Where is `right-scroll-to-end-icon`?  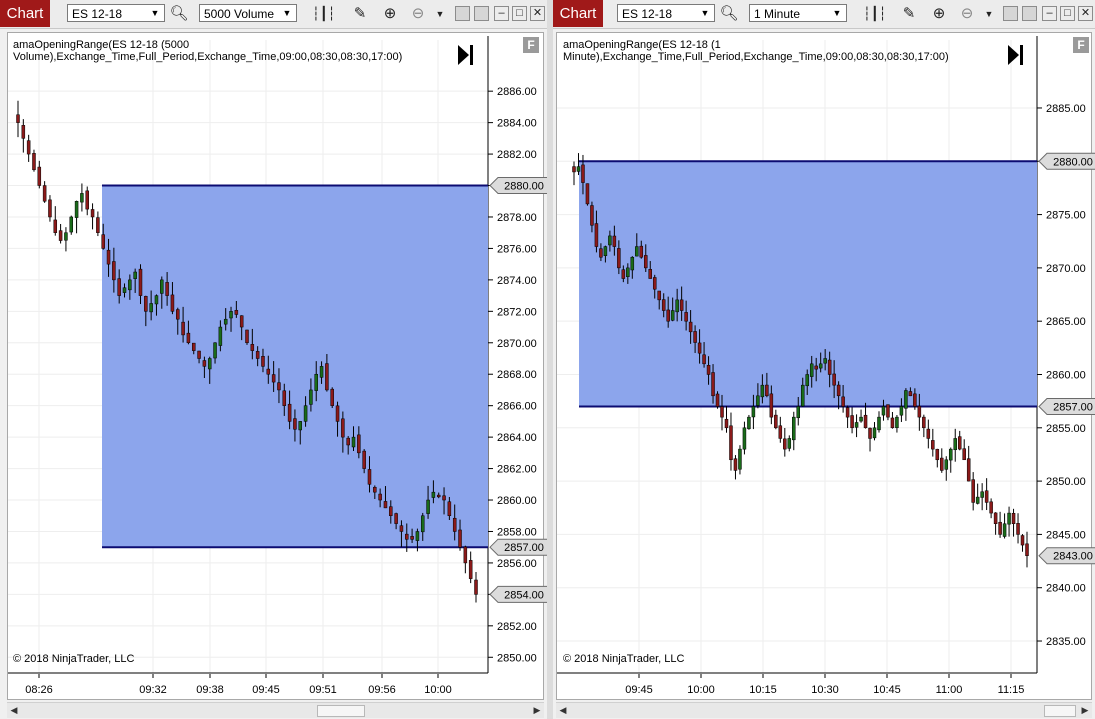 right-scroll-to-end-icon is located at coordinates (1016, 55).